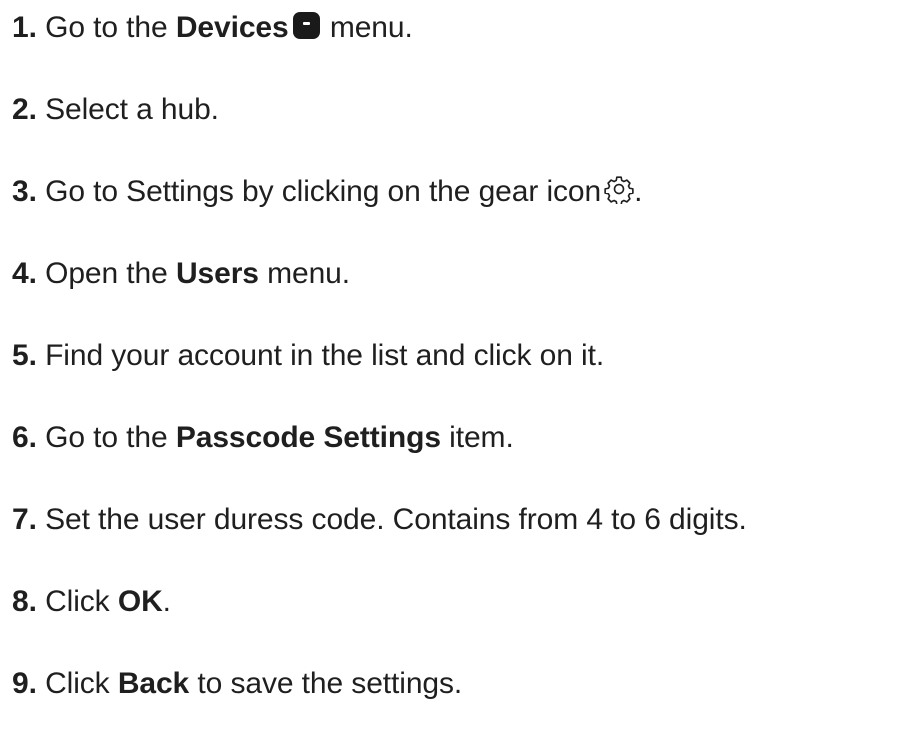 This screenshot has height=740, width=900. What do you see at coordinates (24, 437) in the screenshot?
I see `step-number: 6.` at bounding box center [24, 437].